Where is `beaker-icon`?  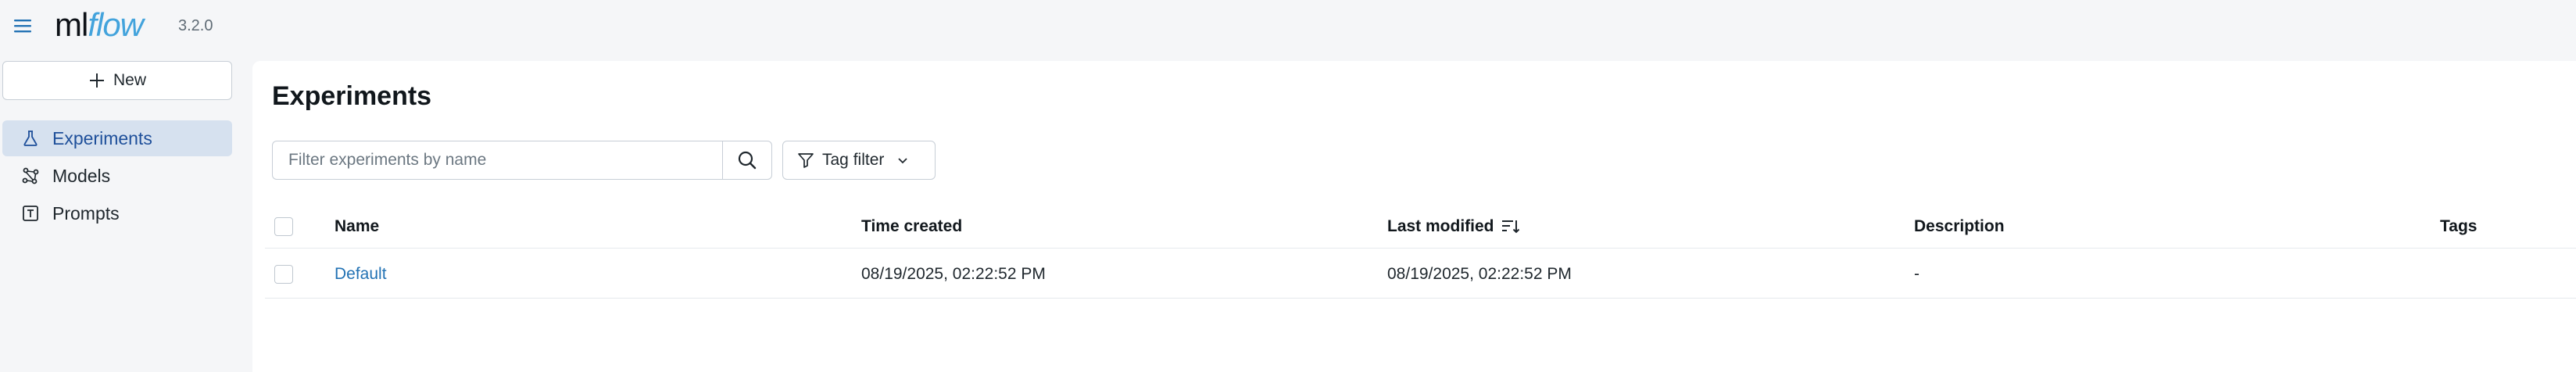 beaker-icon is located at coordinates (30, 138).